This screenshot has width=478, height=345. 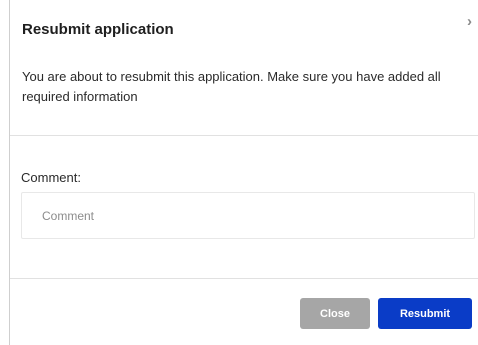 I want to click on footer-divider, so click(x=244, y=278).